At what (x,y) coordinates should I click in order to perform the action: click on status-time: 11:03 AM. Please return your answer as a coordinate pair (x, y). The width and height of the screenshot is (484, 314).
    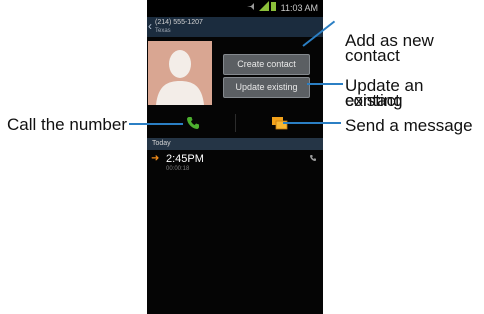
    Looking at the image, I should click on (299, 8).